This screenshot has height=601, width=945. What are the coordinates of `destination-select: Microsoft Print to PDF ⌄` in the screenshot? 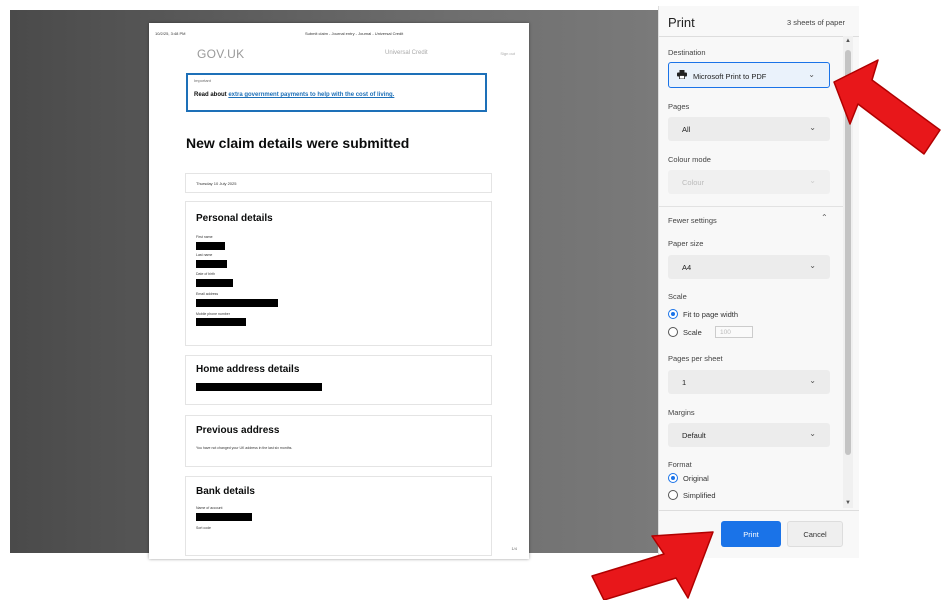 It's located at (749, 75).